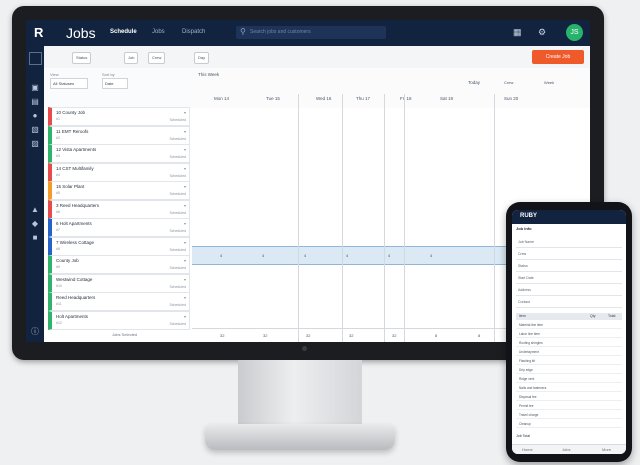 The height and width of the screenshot is (465, 640). I want to click on filter-chip-job: Job, so click(131, 58).